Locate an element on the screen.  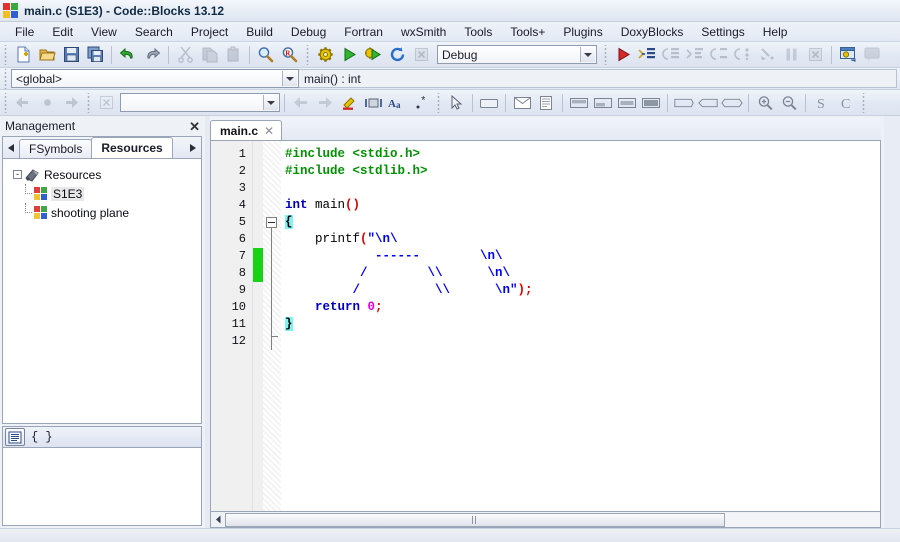
open-file-icon is located at coordinates (47, 55).